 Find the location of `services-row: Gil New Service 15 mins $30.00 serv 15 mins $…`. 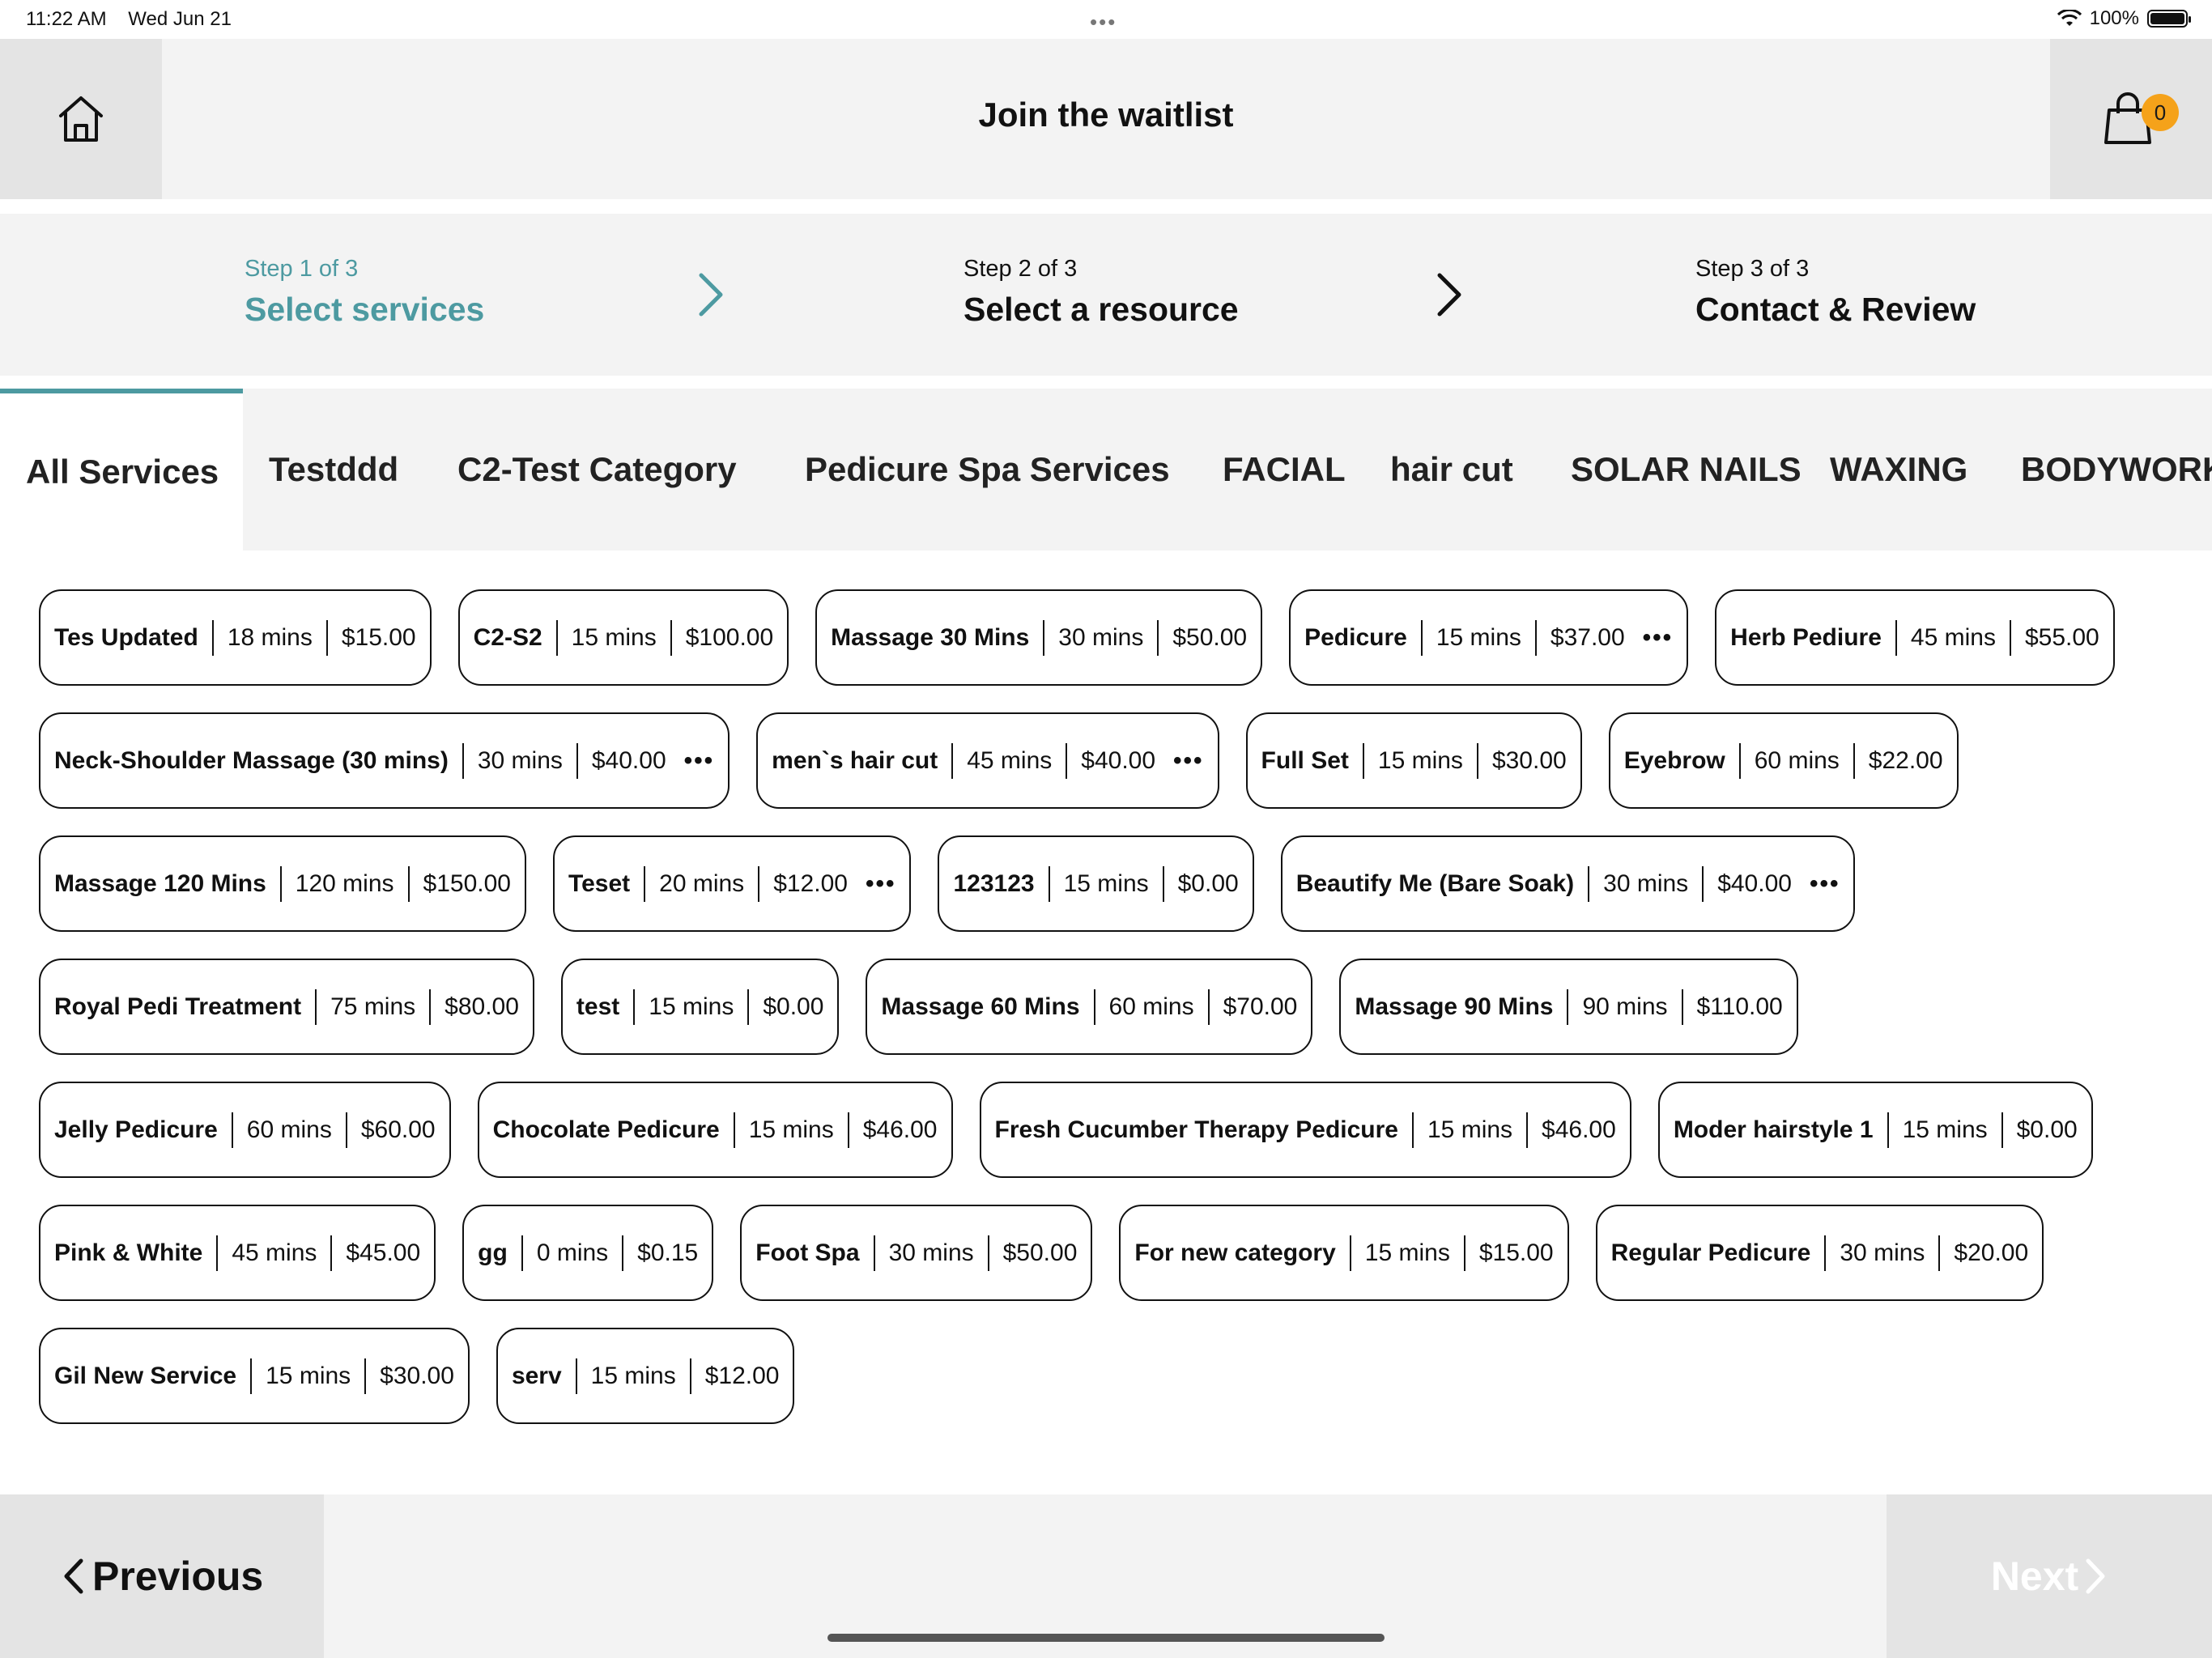

services-row: Gil New Service 15 mins $30.00 serv 15 mins $… is located at coordinates (1107, 1376).